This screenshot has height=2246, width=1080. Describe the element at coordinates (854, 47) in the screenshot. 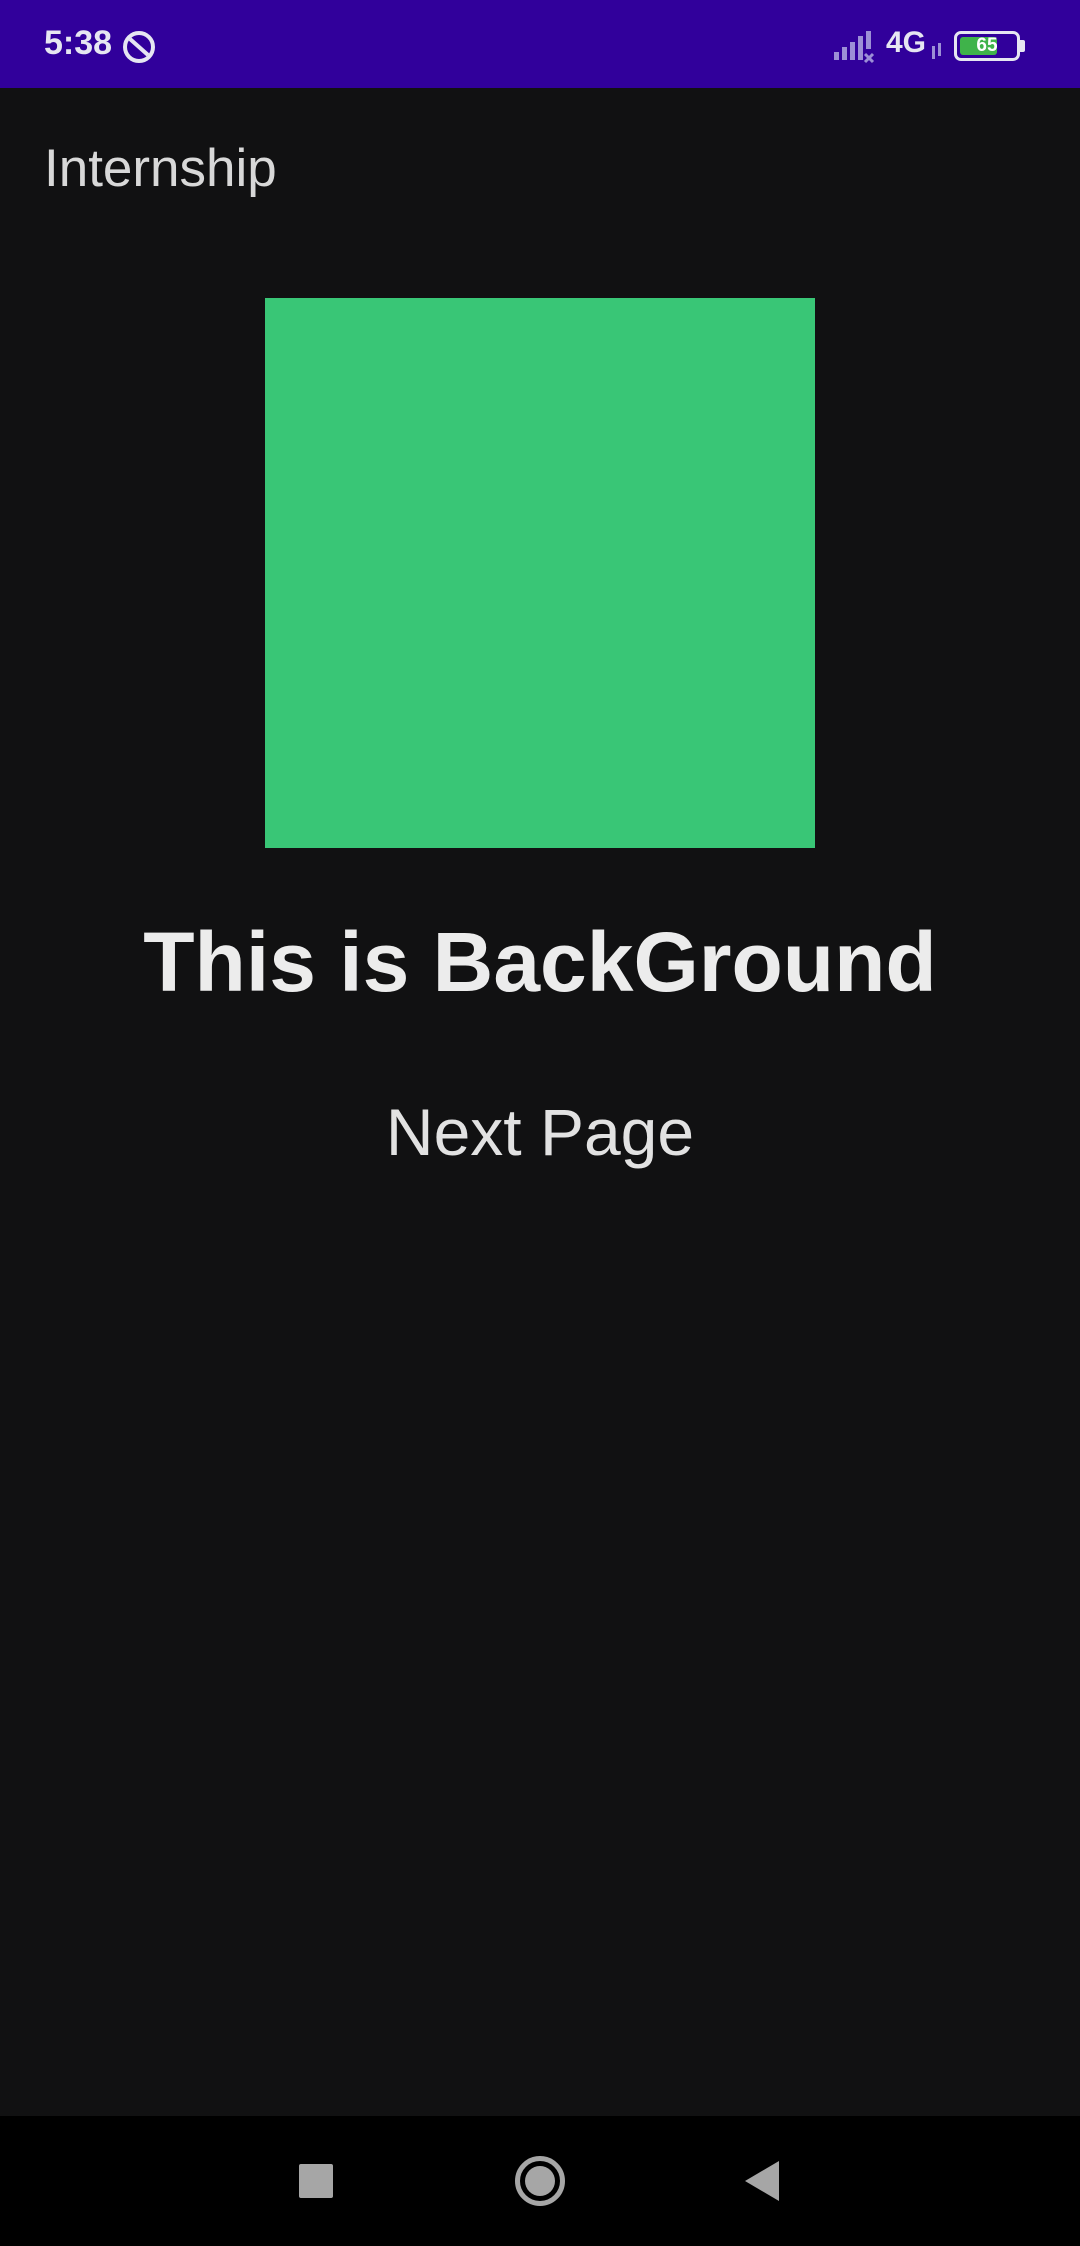

I see `signal-icon` at that location.